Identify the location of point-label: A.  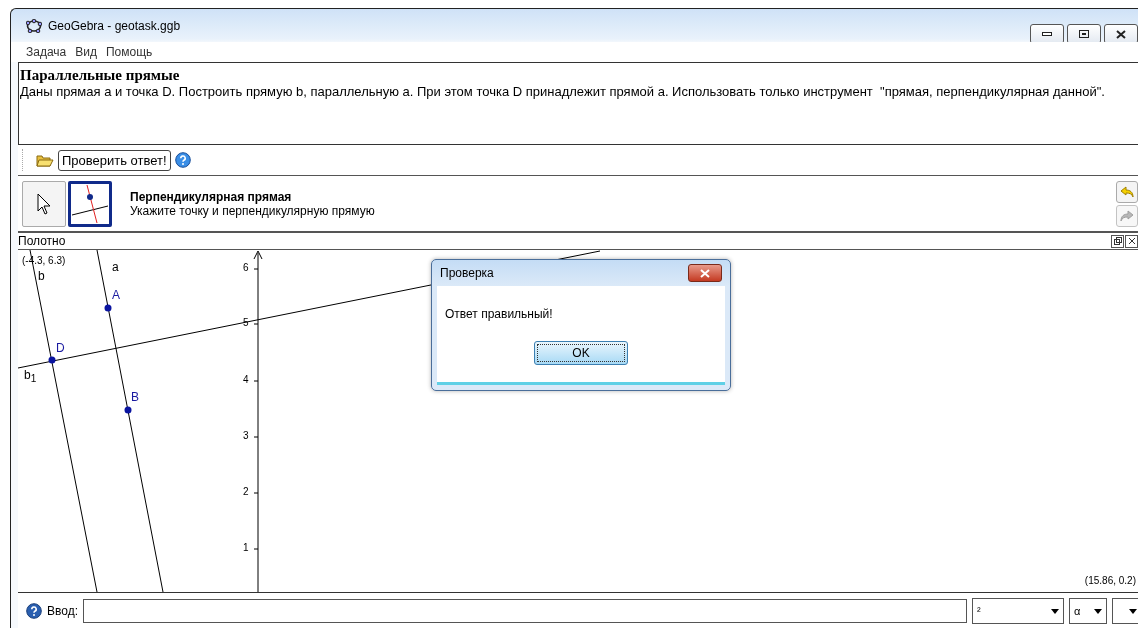
(116, 295).